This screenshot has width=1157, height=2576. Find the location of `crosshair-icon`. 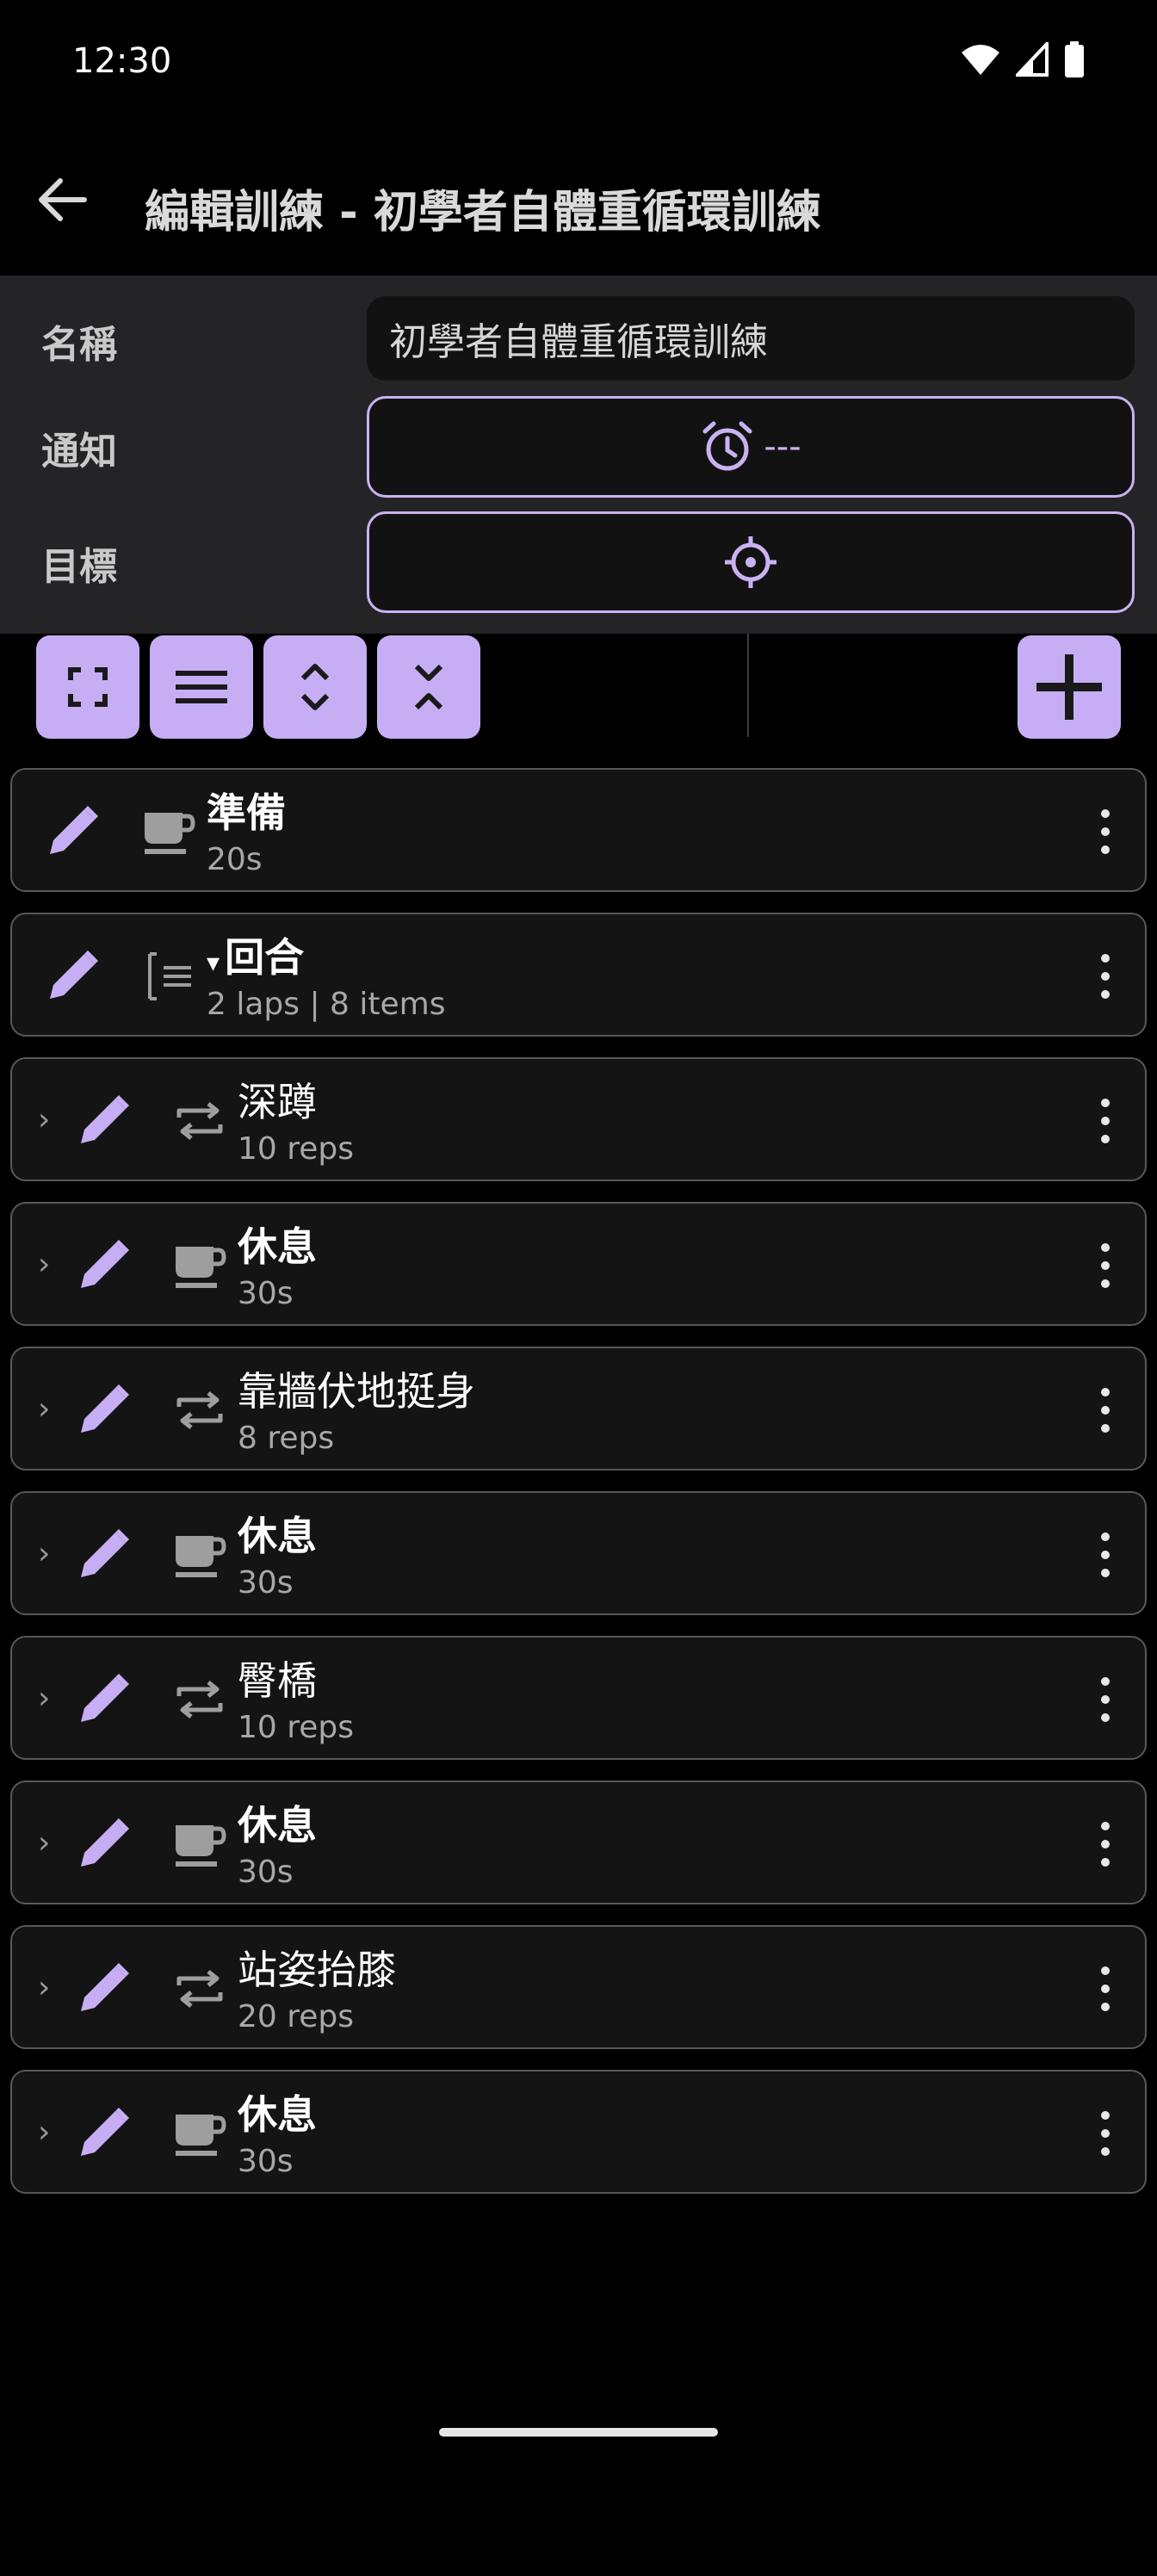

crosshair-icon is located at coordinates (750, 562).